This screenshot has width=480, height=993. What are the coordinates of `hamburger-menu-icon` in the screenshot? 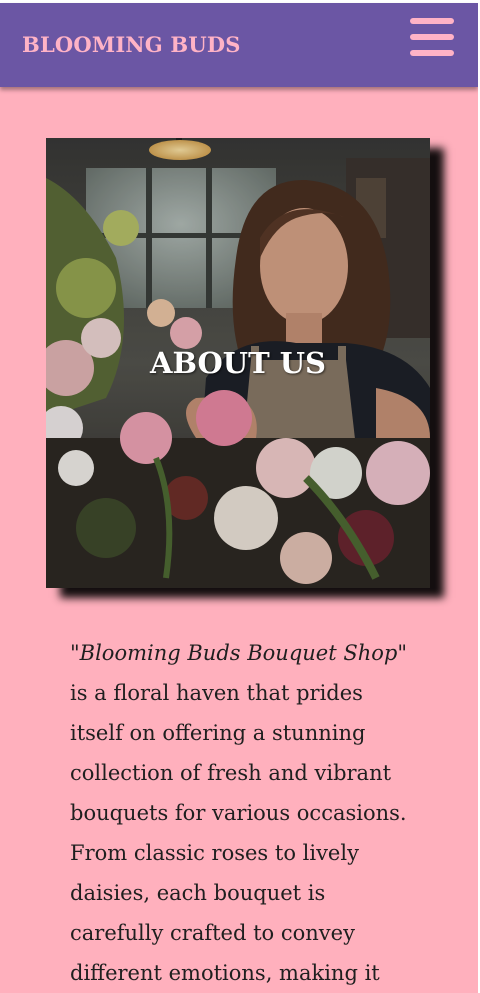 It's located at (432, 38).